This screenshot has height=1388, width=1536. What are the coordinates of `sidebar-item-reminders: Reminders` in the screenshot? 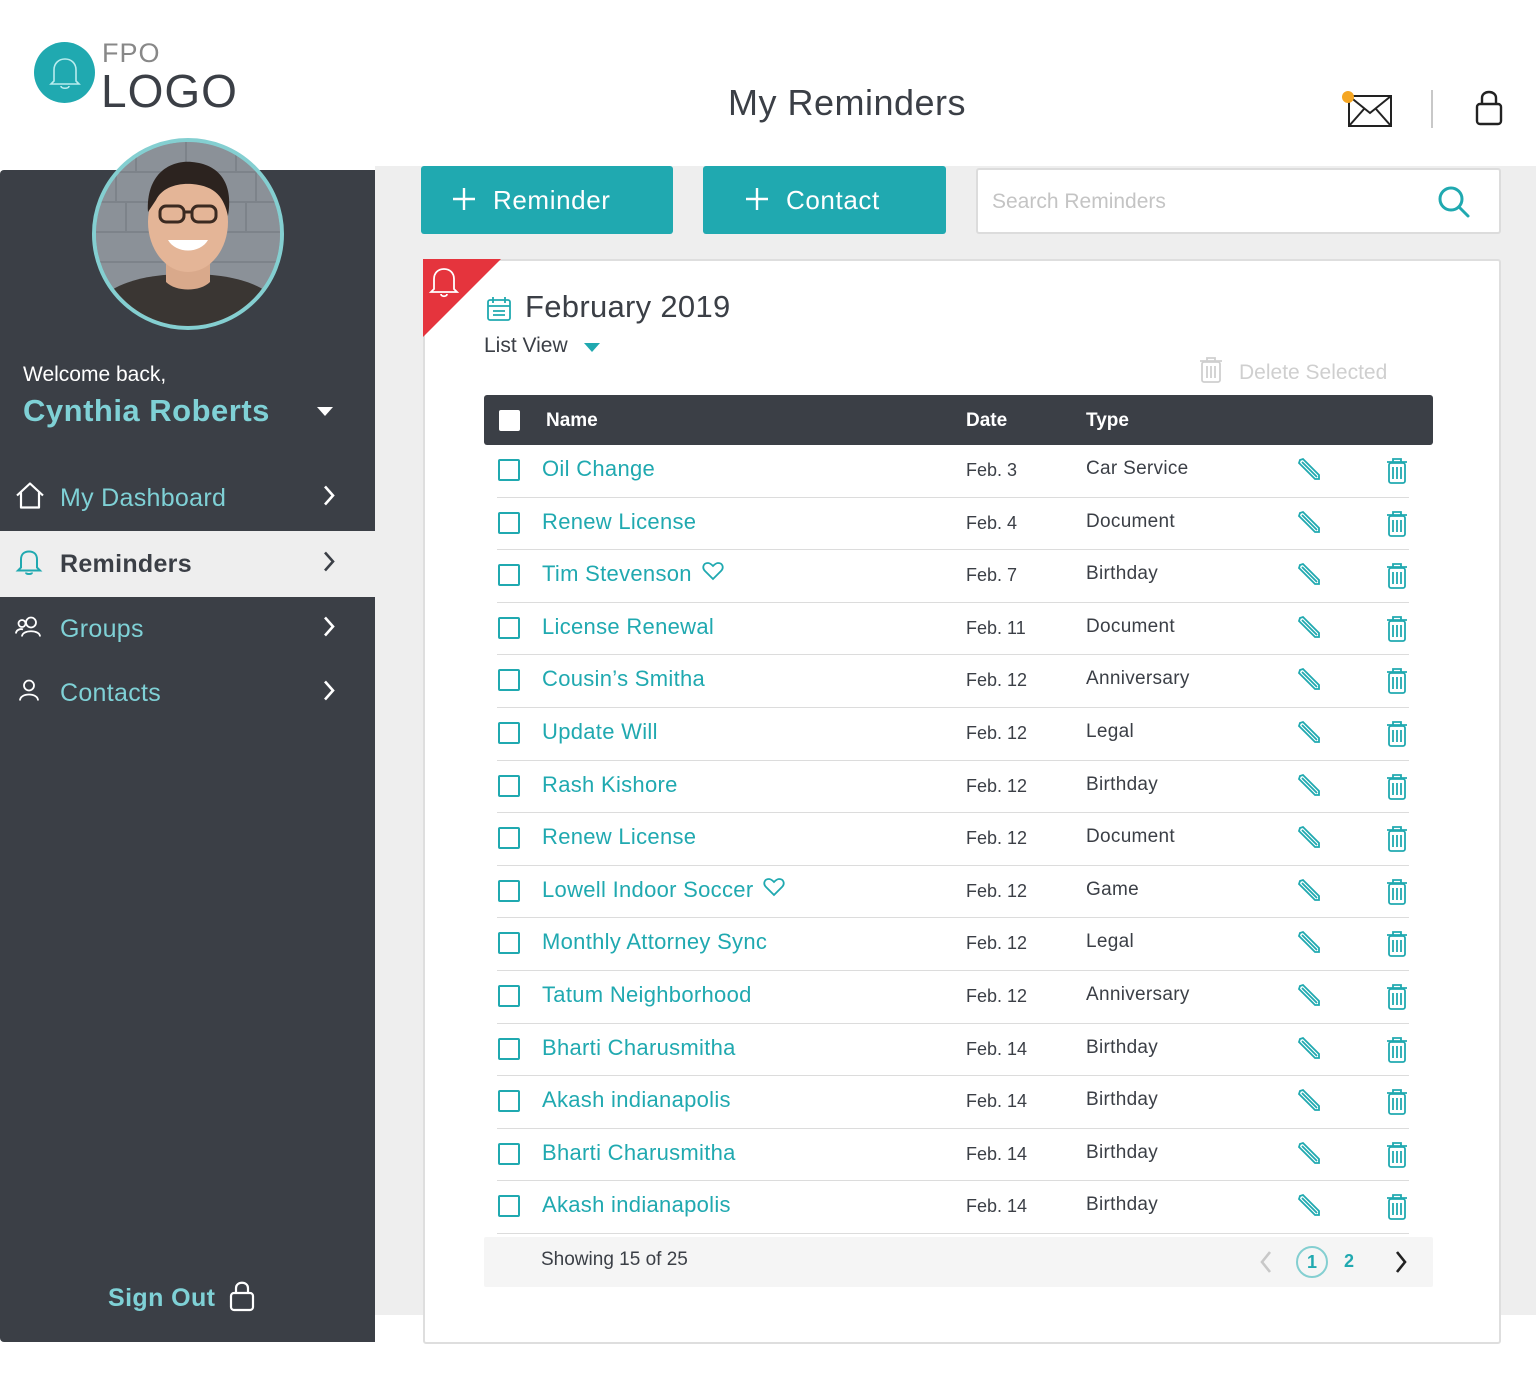 It's located at (187, 564).